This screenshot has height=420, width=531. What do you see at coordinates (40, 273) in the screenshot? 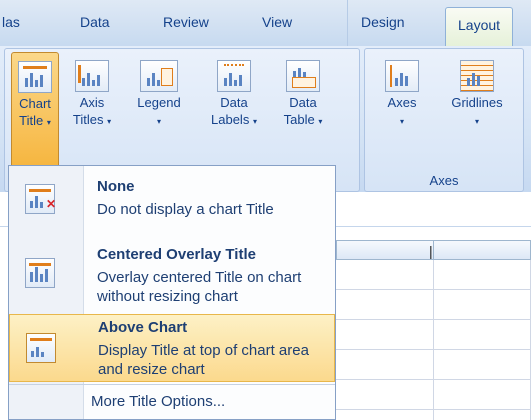
I see `chart-overlay-title-icon` at bounding box center [40, 273].